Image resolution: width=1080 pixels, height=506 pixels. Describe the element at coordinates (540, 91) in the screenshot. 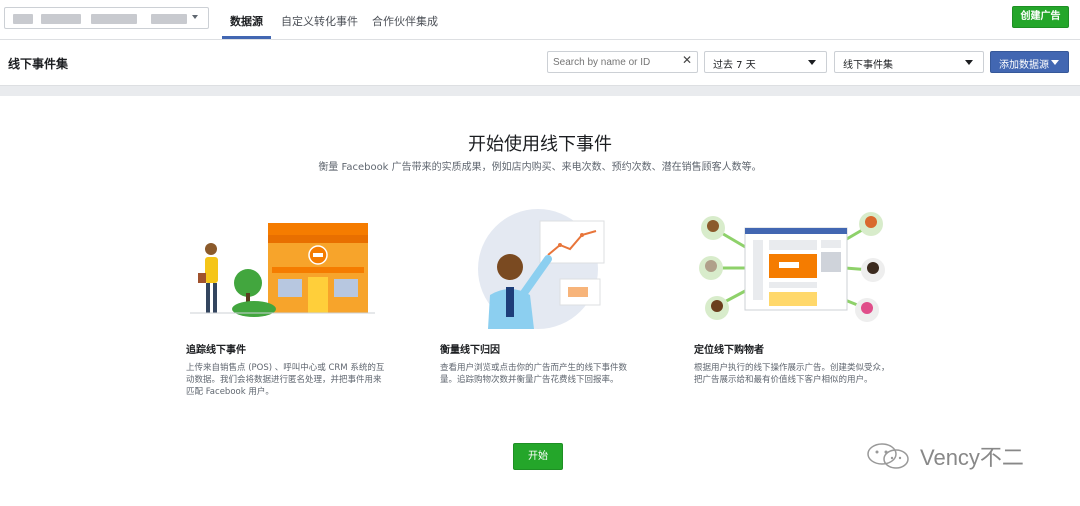

I see `divider-strip` at that location.